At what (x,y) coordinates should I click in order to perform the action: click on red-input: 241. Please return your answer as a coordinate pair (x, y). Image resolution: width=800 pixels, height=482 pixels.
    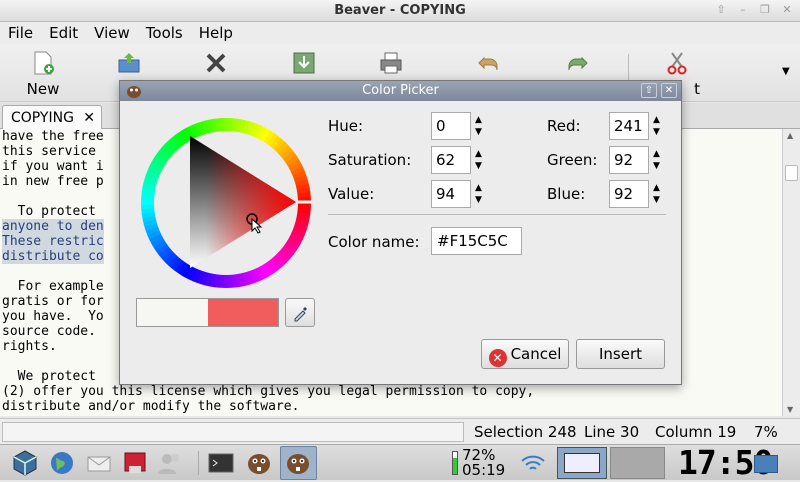
    Looking at the image, I should click on (629, 126).